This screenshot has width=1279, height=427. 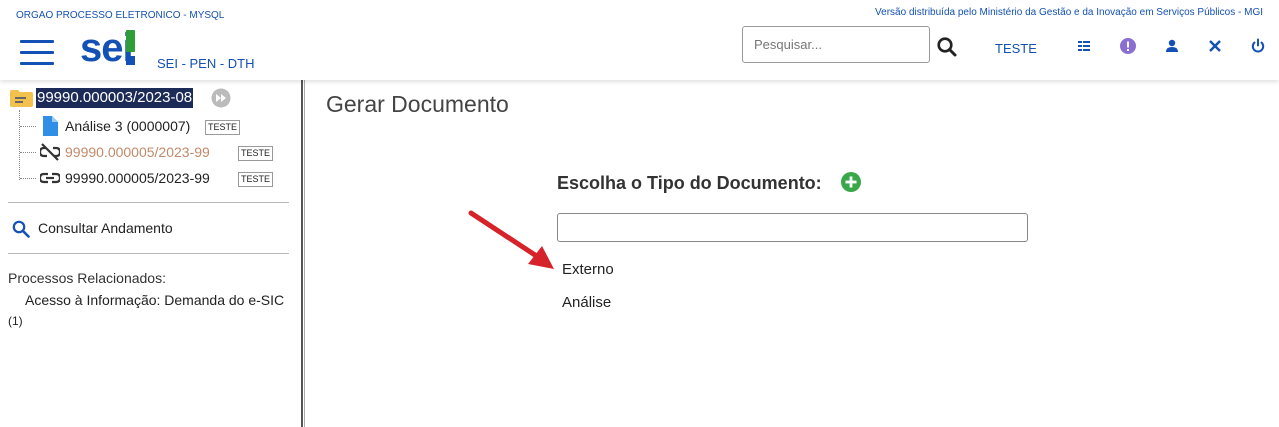 I want to click on related-process-item: Acesso à Informação: Demanda do e-SIC, so click(x=154, y=300).